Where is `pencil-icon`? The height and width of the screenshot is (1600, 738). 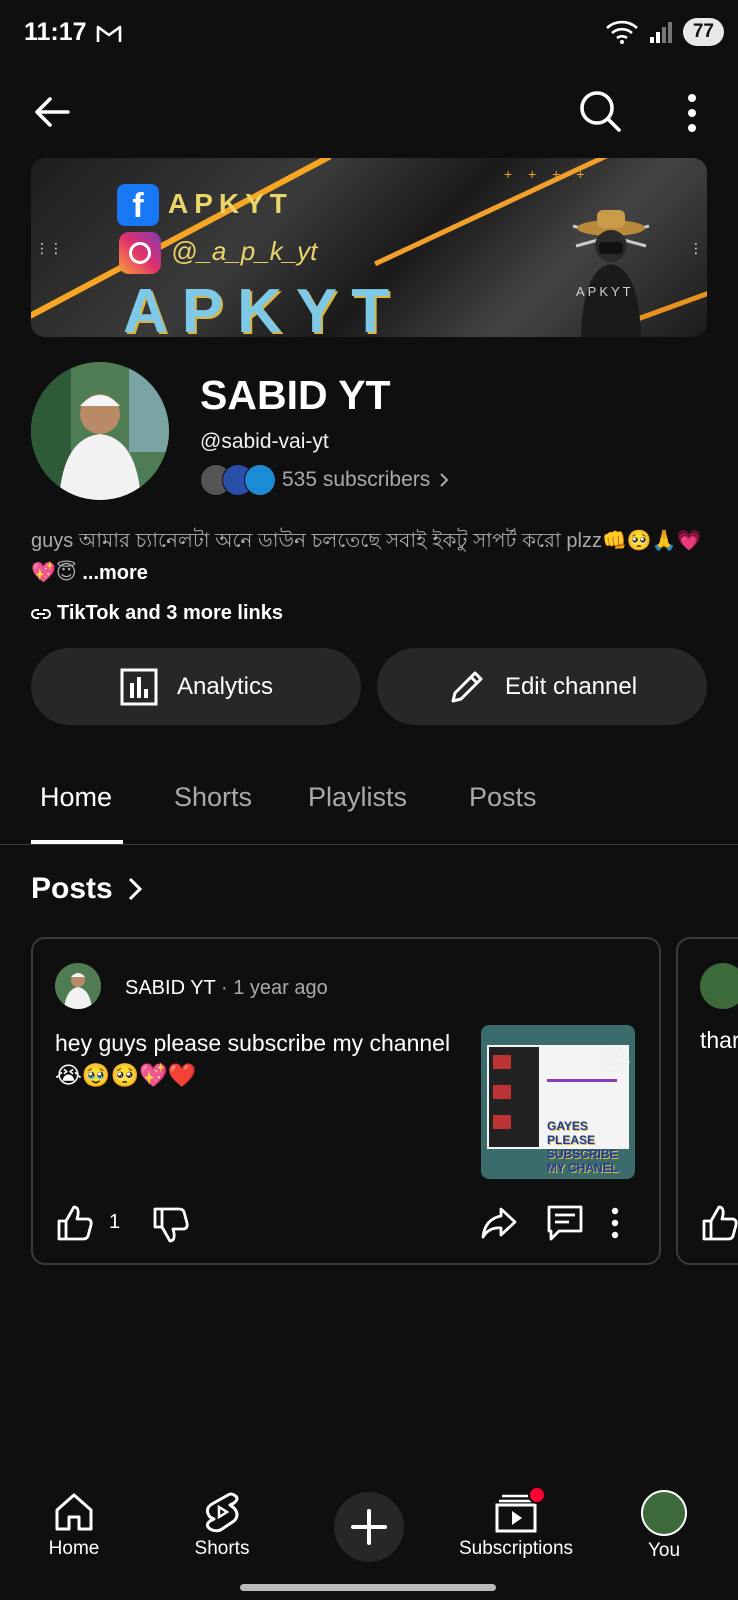
pencil-icon is located at coordinates (467, 686).